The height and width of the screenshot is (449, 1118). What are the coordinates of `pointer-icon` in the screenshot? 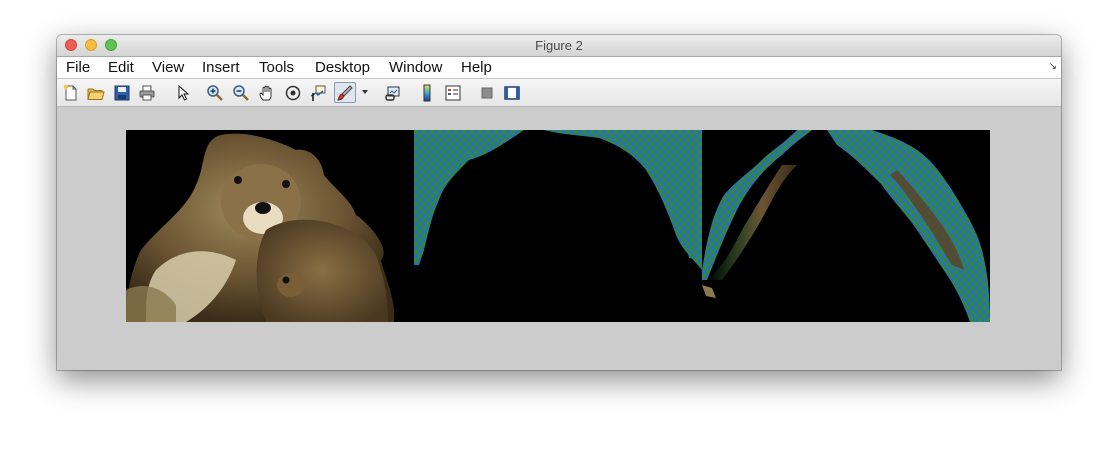 It's located at (183, 93).